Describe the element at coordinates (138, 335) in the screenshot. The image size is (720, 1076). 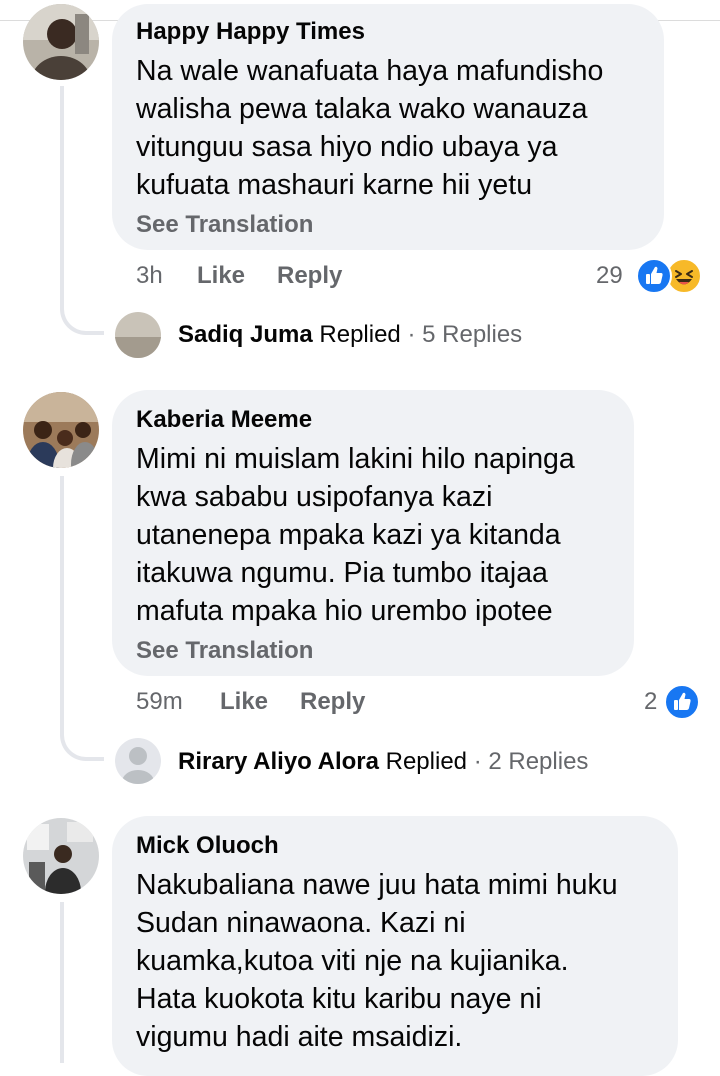
I see `replier-avatar` at that location.